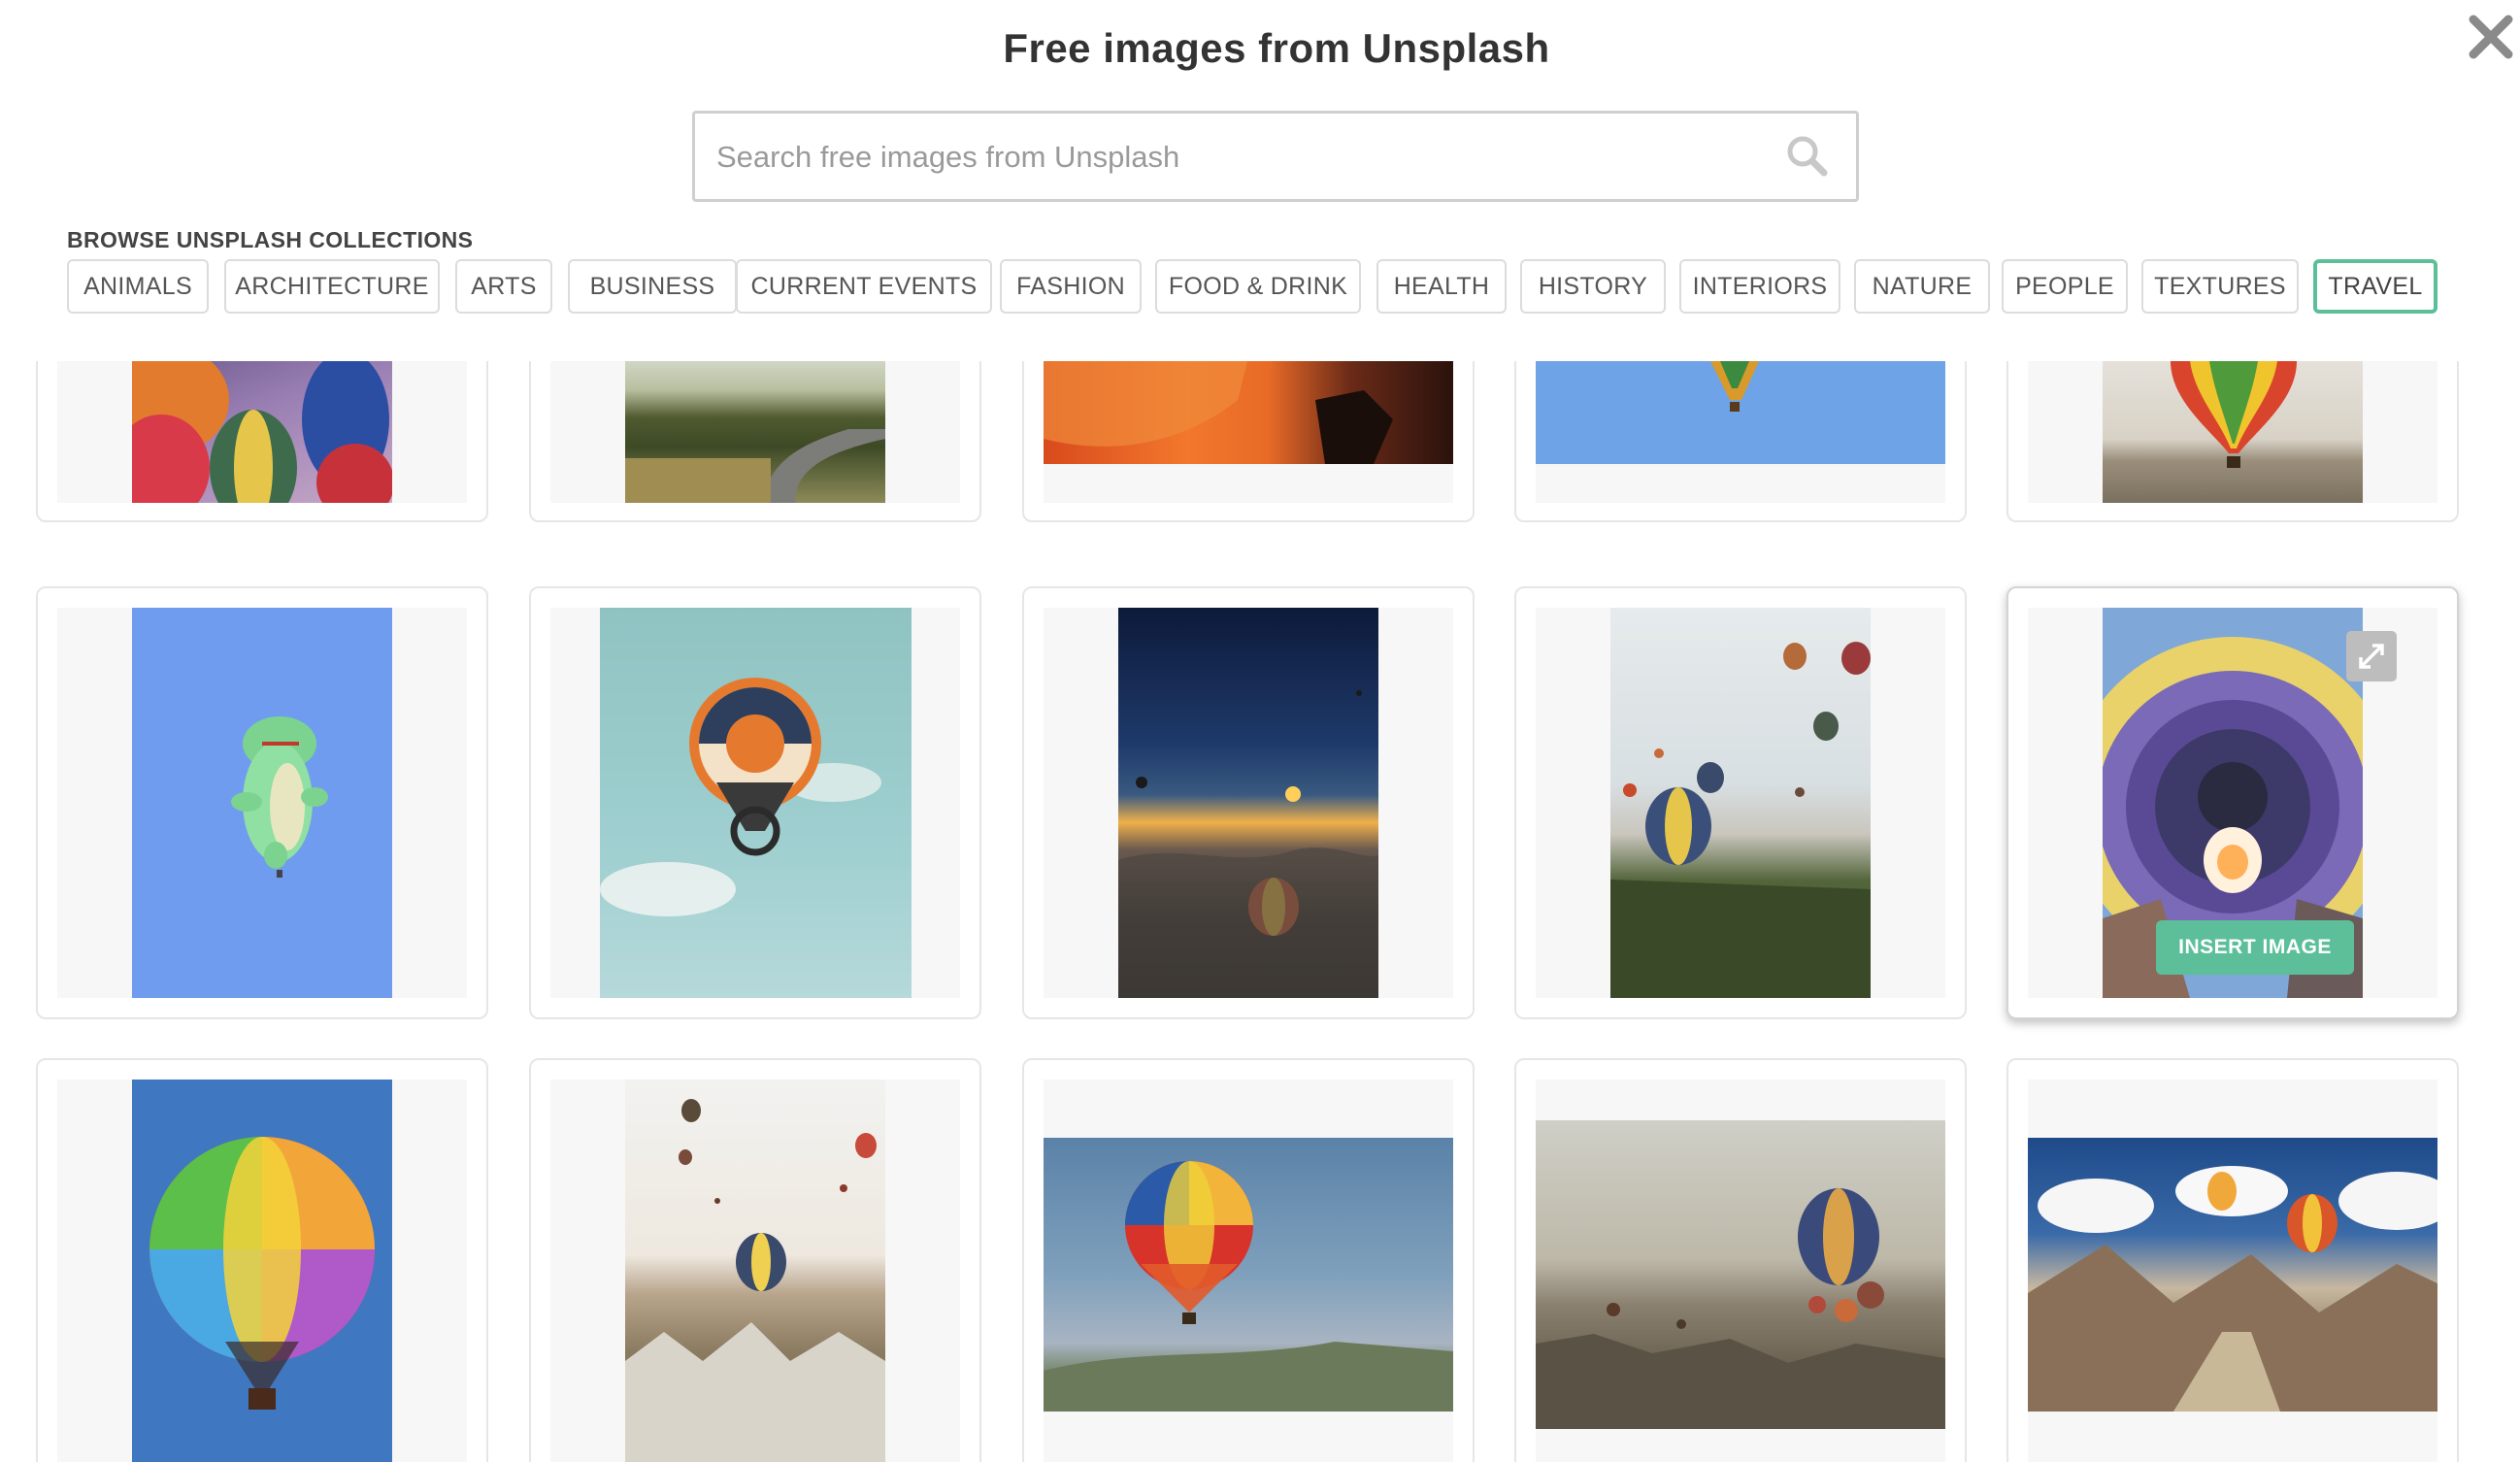 The height and width of the screenshot is (1462, 2520). I want to click on insert-image-button: INSERT IMAGE, so click(2255, 947).